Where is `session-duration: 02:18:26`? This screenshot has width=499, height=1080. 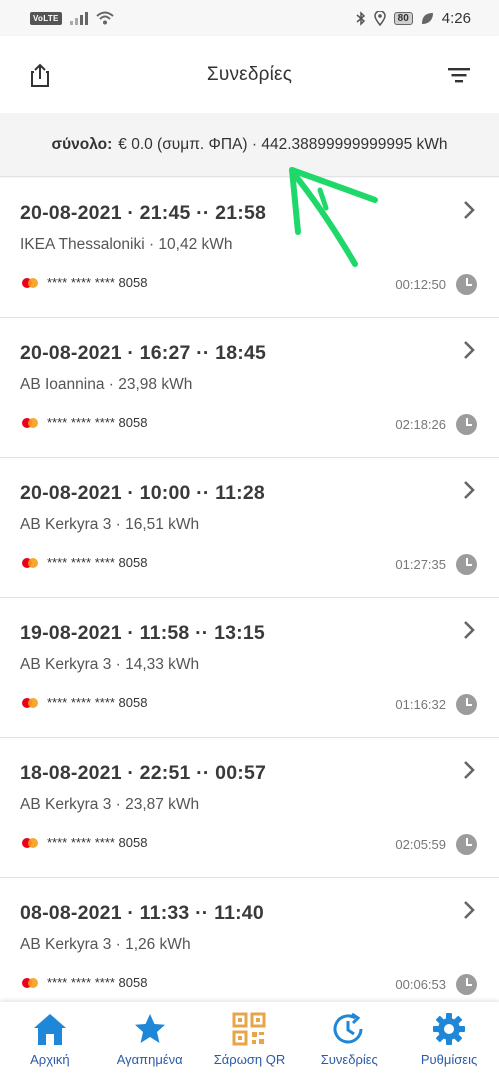 session-duration: 02:18:26 is located at coordinates (436, 424).